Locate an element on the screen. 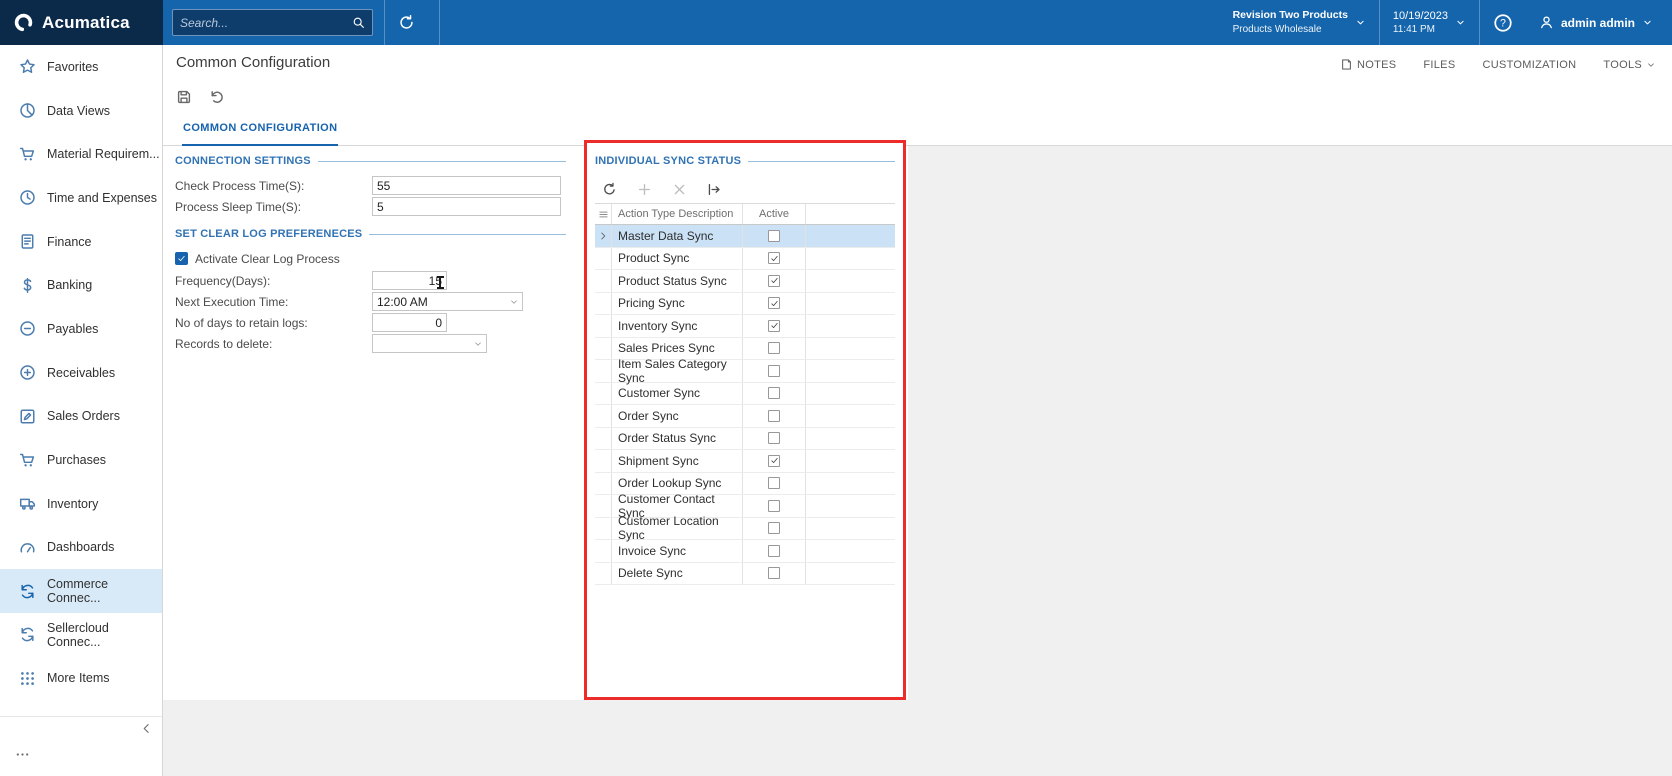 The height and width of the screenshot is (776, 1672). reload-button is located at coordinates (406, 22).